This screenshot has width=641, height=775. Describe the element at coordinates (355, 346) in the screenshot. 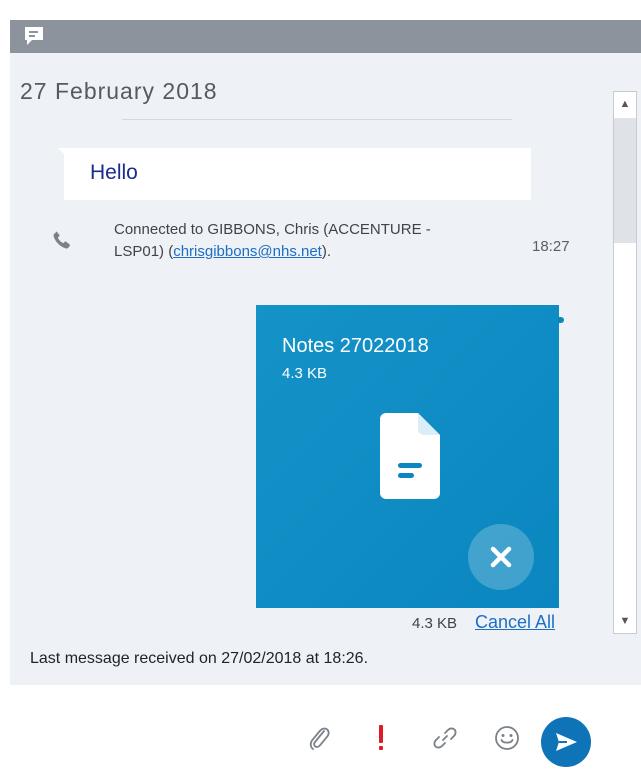

I see `file-name: Notes 27022018` at that location.